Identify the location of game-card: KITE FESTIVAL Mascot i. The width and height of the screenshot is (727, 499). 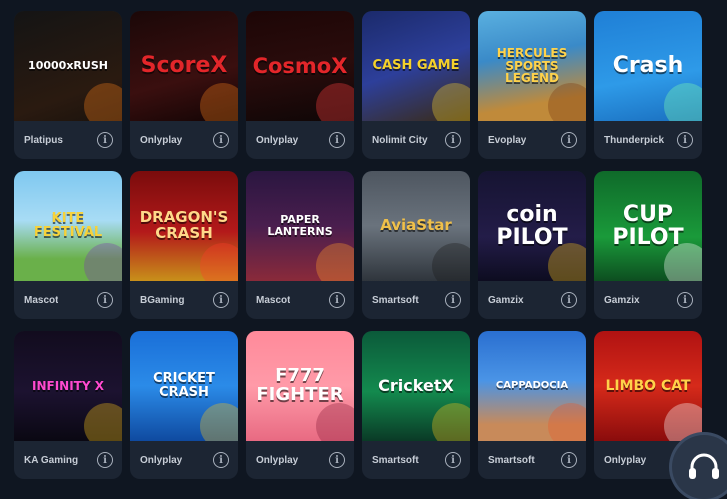
(68, 245).